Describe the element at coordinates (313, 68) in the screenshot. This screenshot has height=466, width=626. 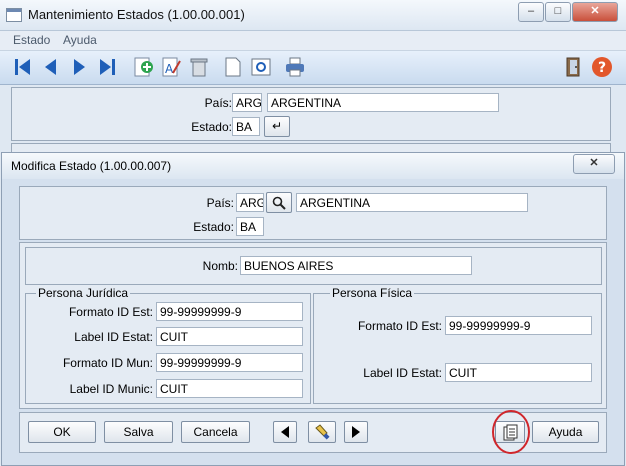
I see `toolbar: A ?` at that location.